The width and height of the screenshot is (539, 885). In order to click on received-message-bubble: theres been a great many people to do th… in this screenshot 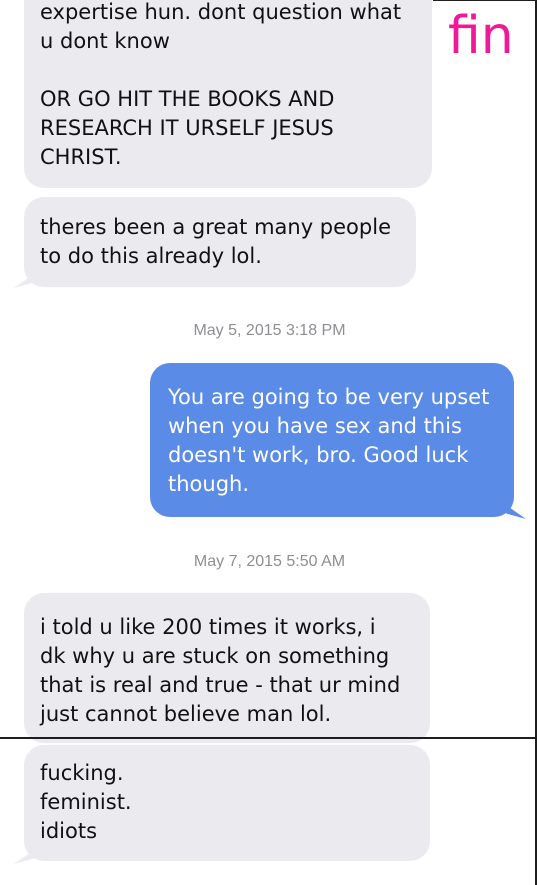, I will do `click(220, 242)`.